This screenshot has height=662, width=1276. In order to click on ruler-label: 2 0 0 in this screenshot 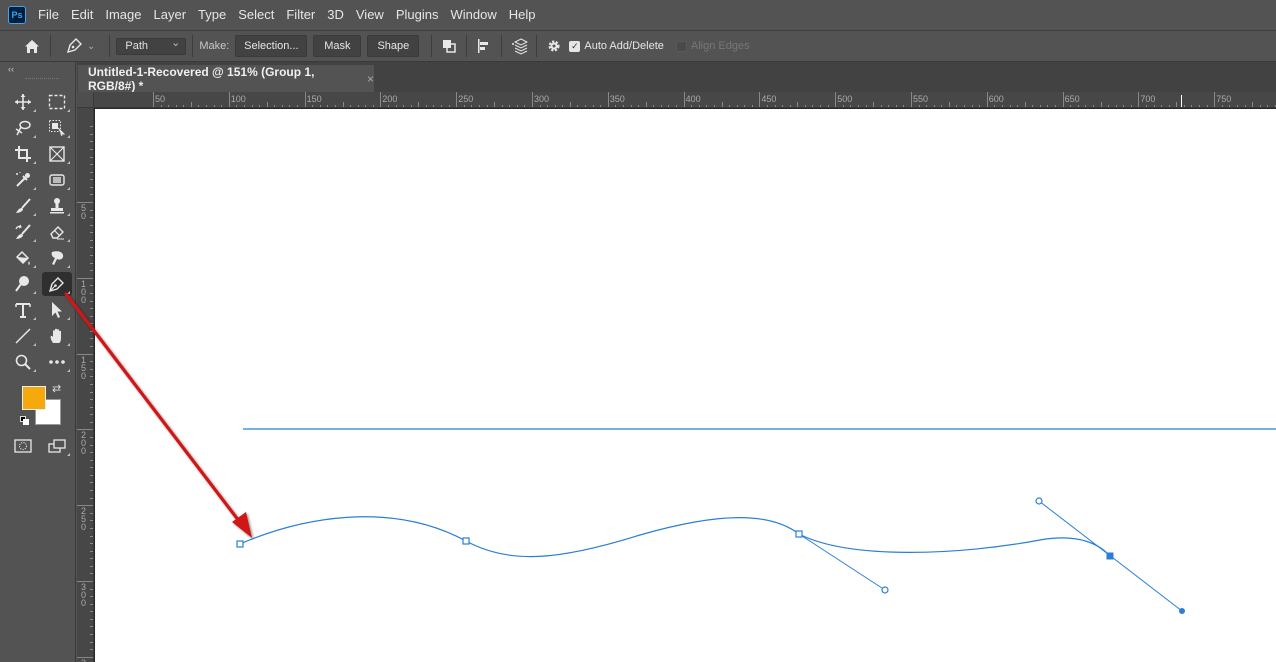, I will do `click(84, 443)`.